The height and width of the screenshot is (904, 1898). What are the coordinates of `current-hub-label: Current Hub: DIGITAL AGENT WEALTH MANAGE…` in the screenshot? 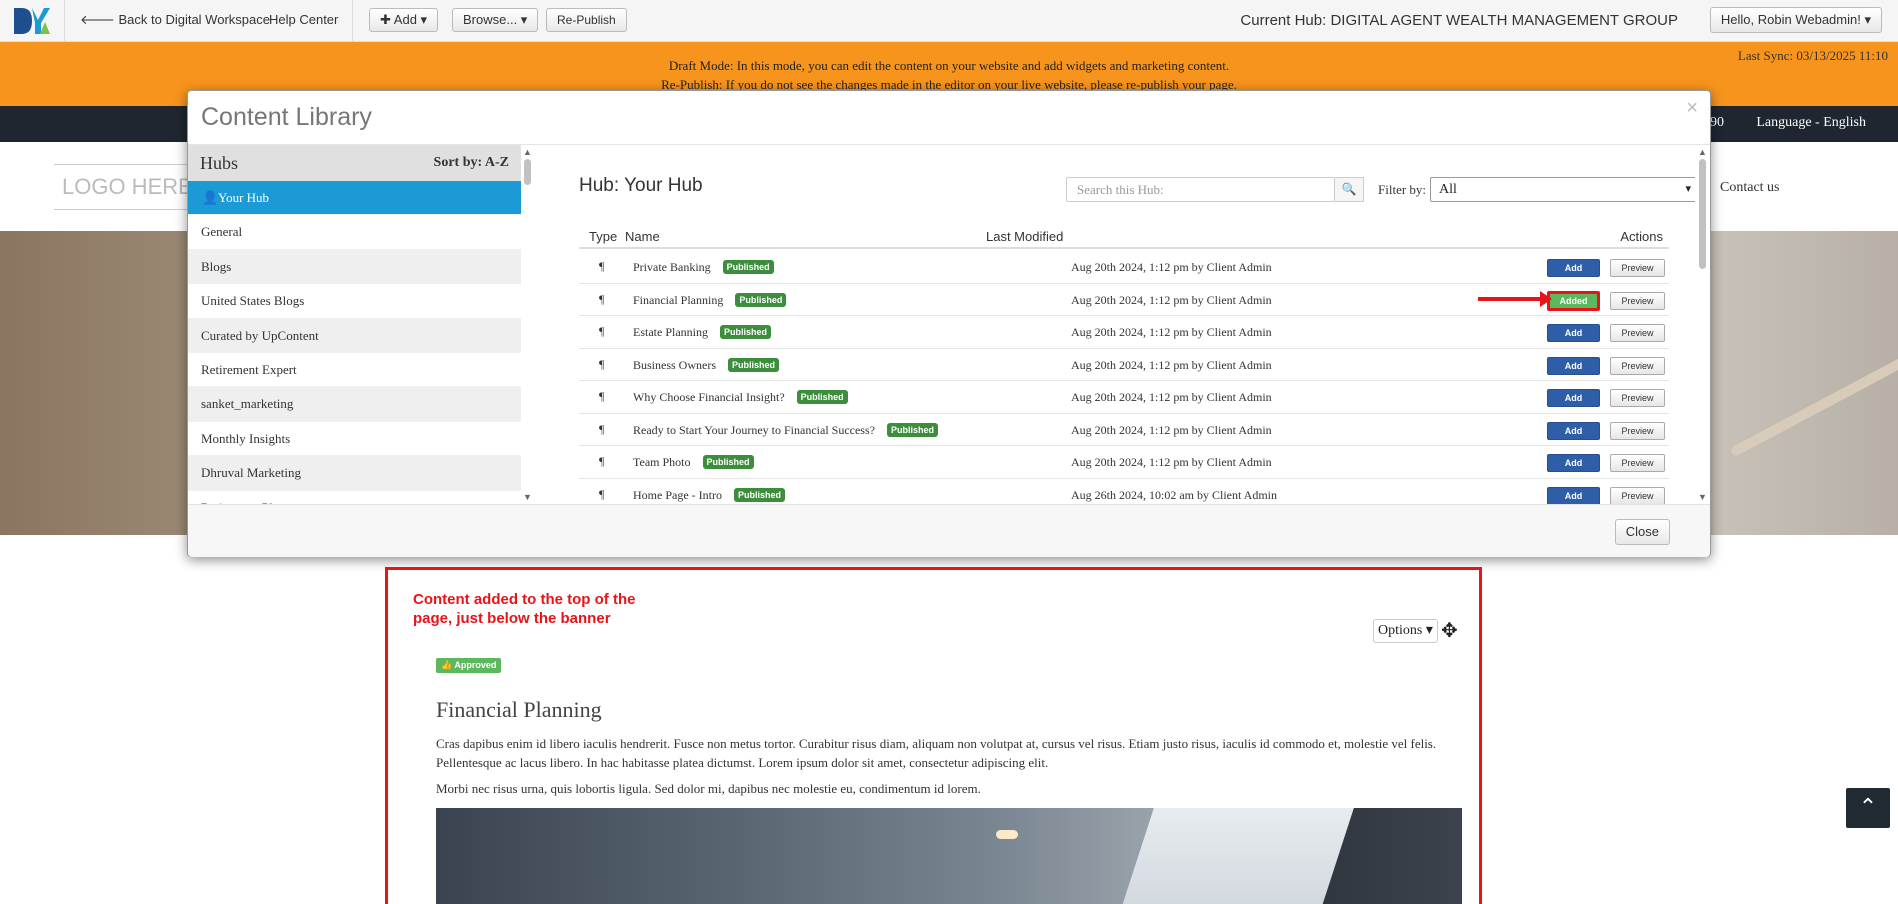 It's located at (1459, 20).